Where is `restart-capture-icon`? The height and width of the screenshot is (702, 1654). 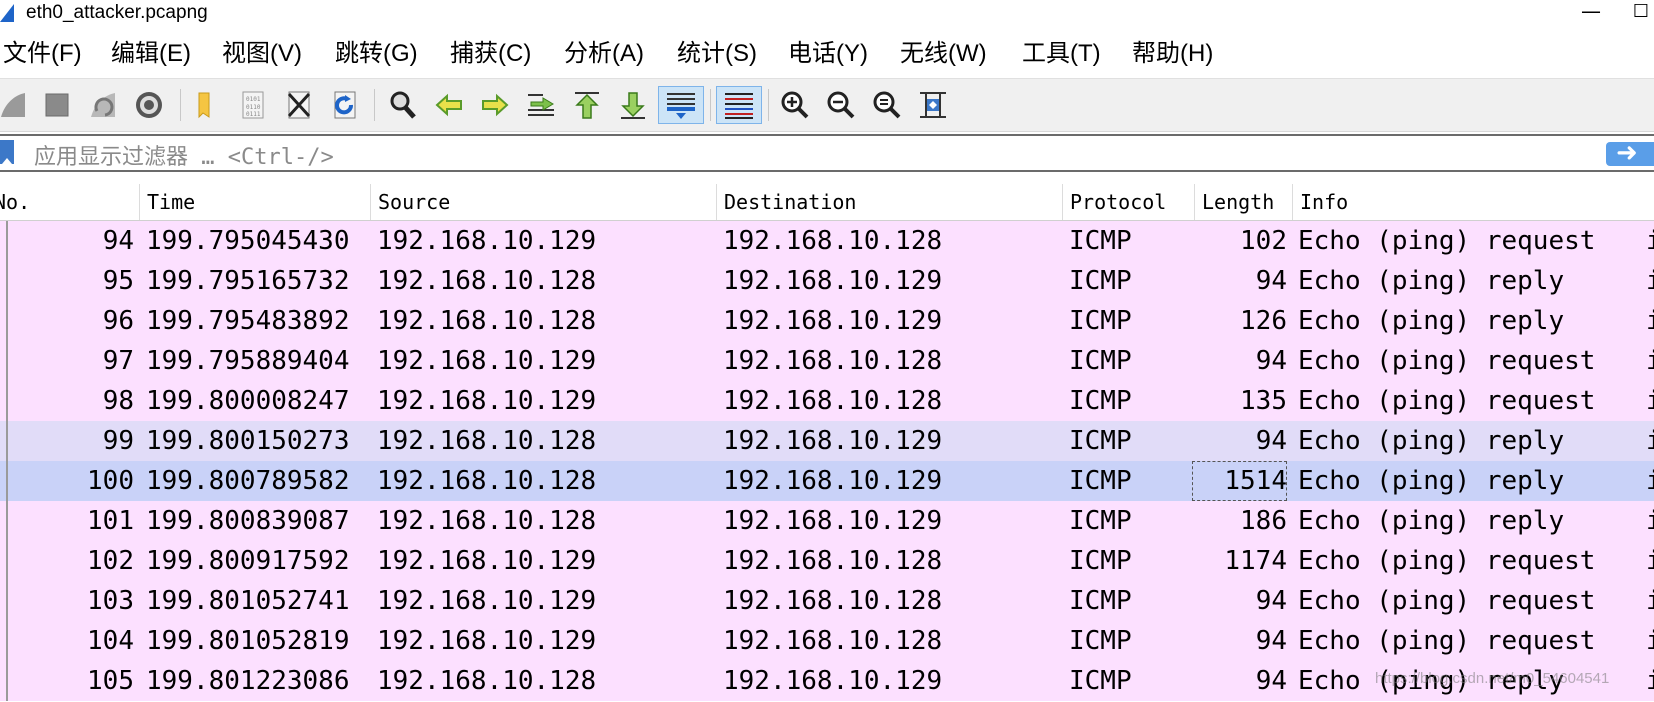 restart-capture-icon is located at coordinates (103, 105).